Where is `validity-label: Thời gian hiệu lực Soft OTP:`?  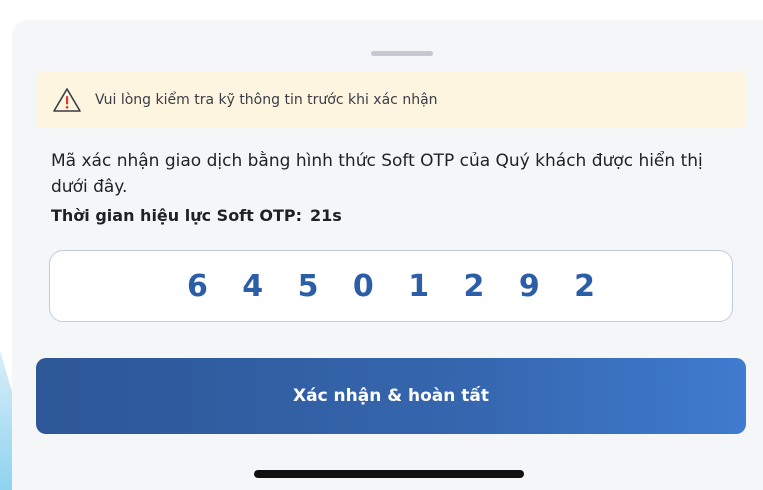
validity-label: Thời gian hiệu lực Soft OTP: is located at coordinates (176, 215).